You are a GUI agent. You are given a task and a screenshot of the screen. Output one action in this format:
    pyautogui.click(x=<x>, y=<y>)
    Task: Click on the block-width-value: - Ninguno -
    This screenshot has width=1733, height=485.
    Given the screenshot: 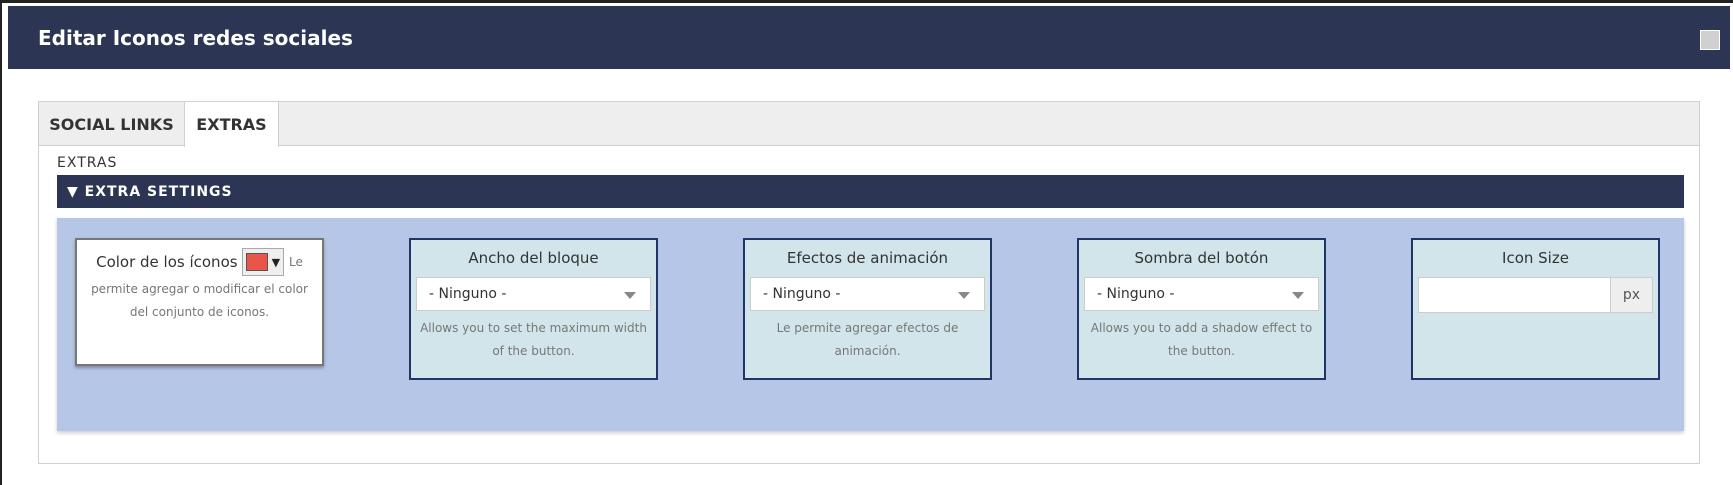 What is the action you would take?
    pyautogui.click(x=468, y=294)
    